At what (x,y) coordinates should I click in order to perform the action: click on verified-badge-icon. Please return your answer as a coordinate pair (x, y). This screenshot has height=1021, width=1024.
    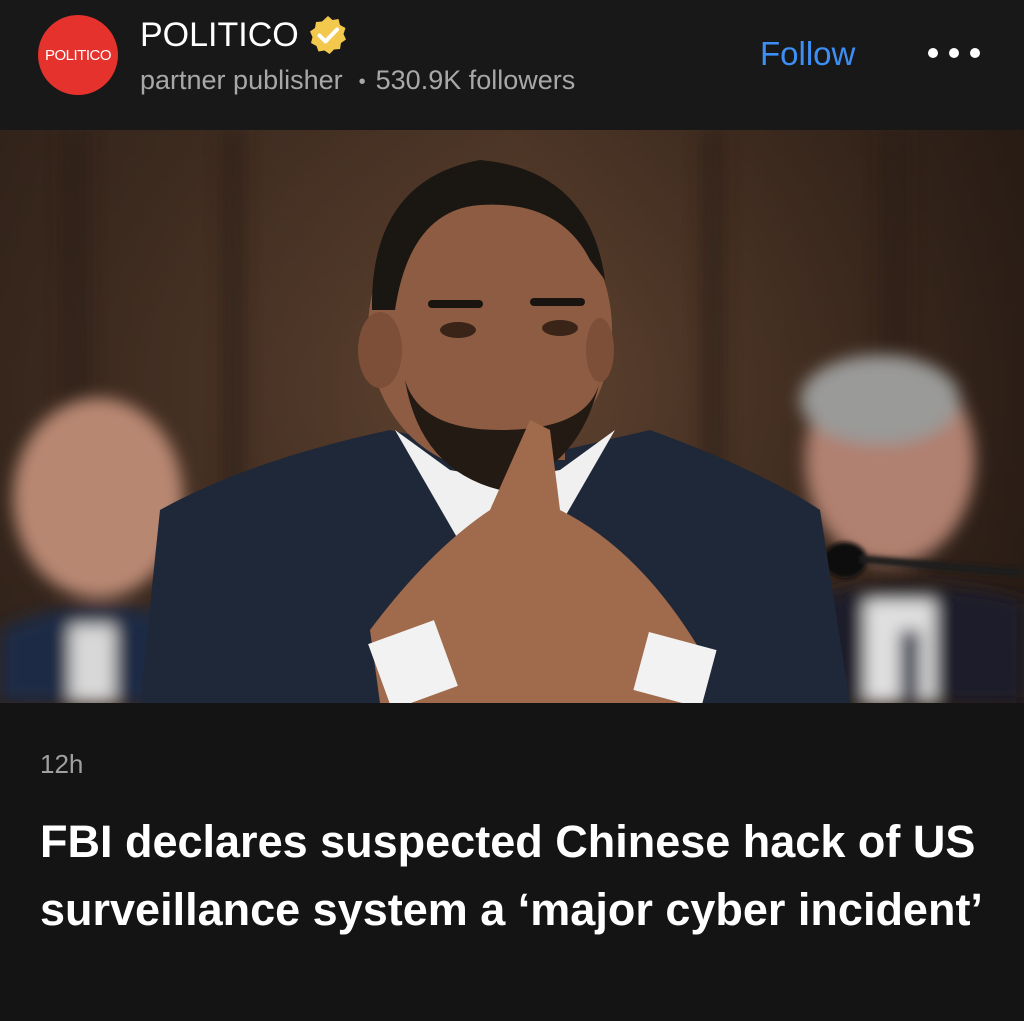
    Looking at the image, I should click on (327, 35).